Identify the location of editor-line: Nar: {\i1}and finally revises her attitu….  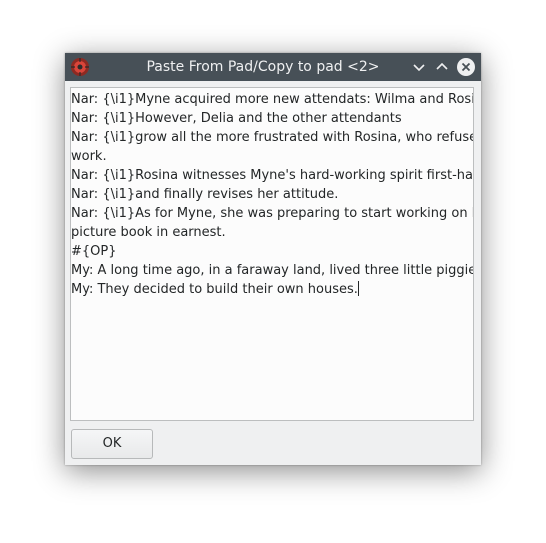
(205, 194).